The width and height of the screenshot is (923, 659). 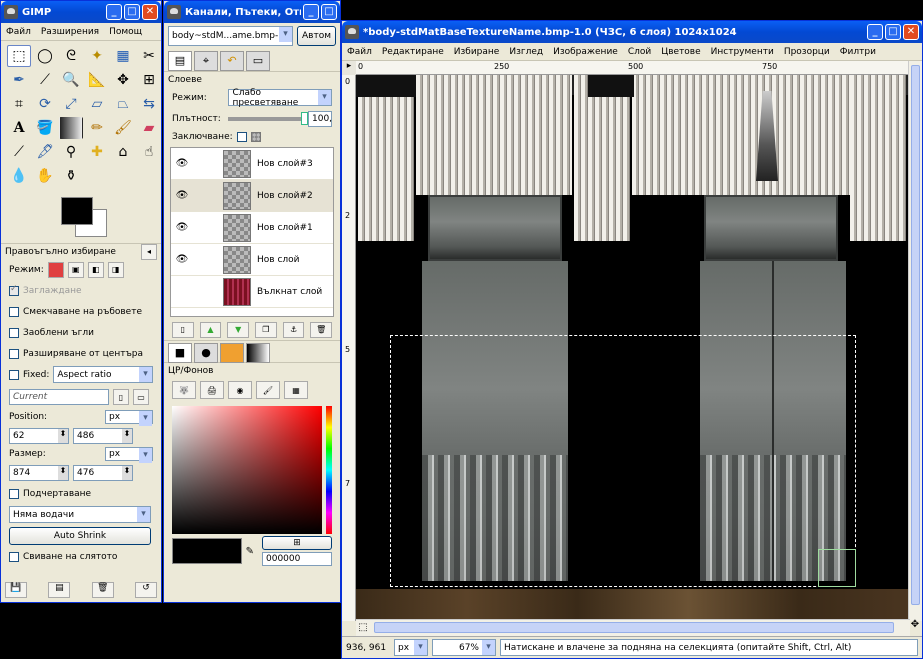 I want to click on text-icon: A, so click(x=19, y=128).